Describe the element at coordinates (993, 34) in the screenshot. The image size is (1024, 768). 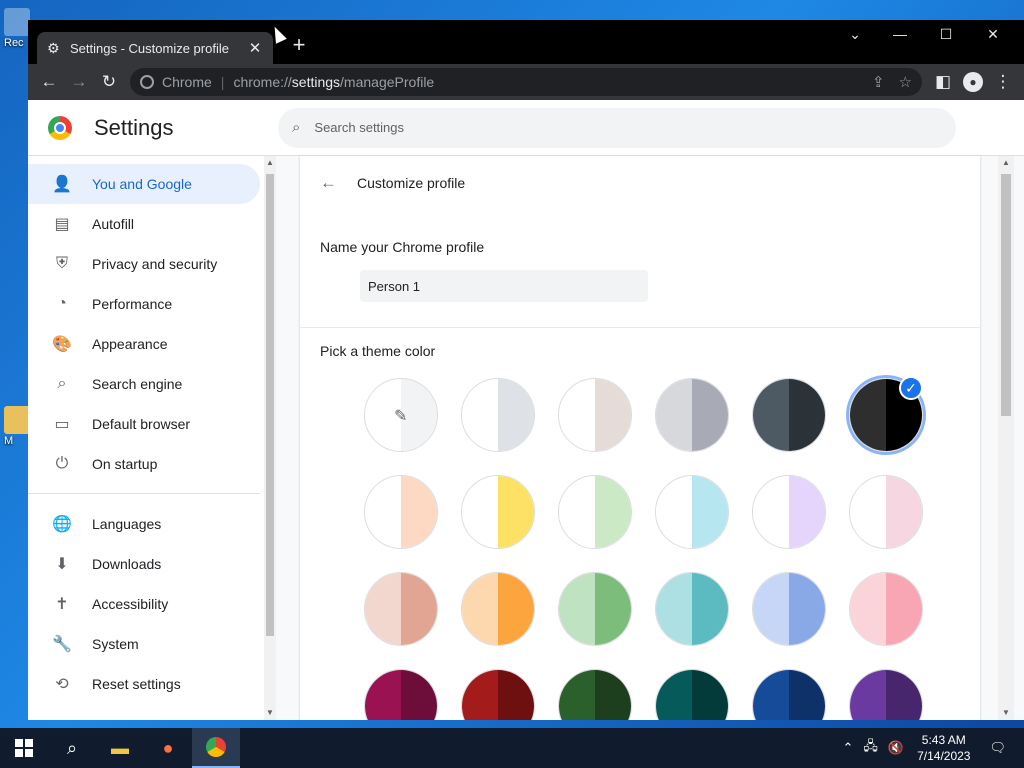
I see `close-window-button: ✕` at that location.